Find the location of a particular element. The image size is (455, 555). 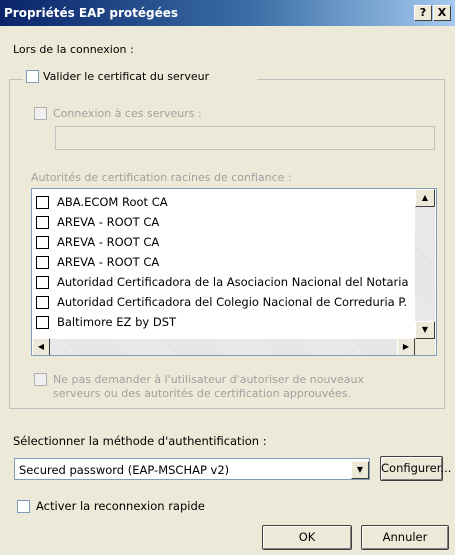

cancel-button: Annuler is located at coordinates (405, 537).